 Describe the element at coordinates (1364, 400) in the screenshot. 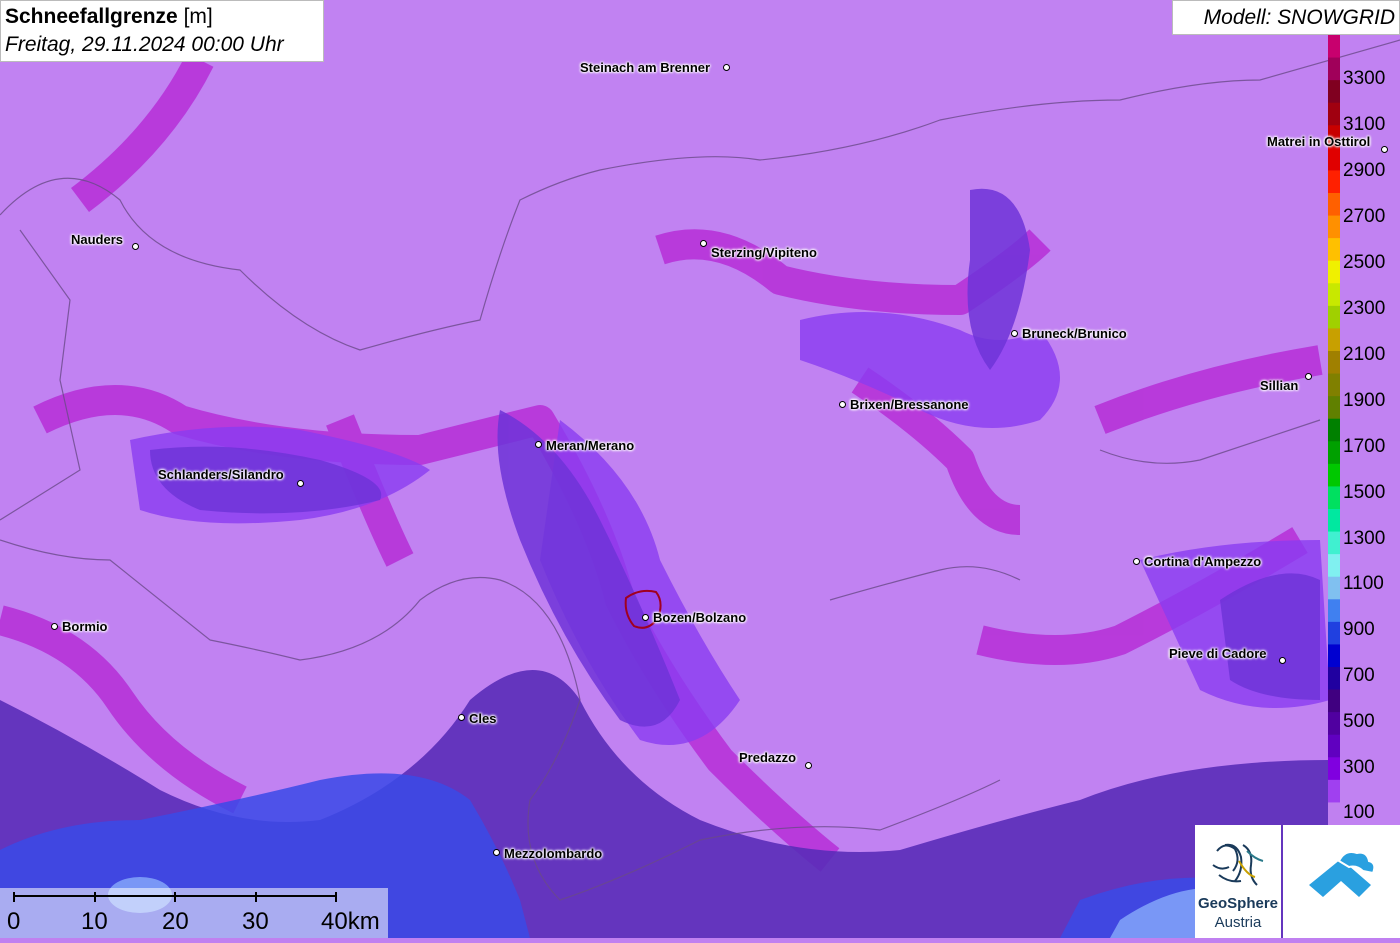

I see `legend-label: 1900` at that location.